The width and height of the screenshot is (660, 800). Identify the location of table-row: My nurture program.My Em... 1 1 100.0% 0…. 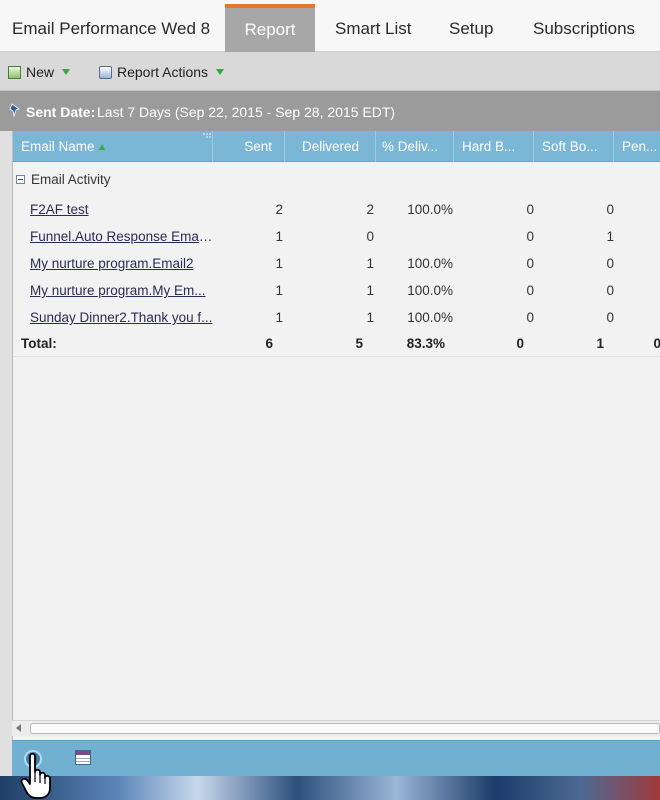
(336, 290).